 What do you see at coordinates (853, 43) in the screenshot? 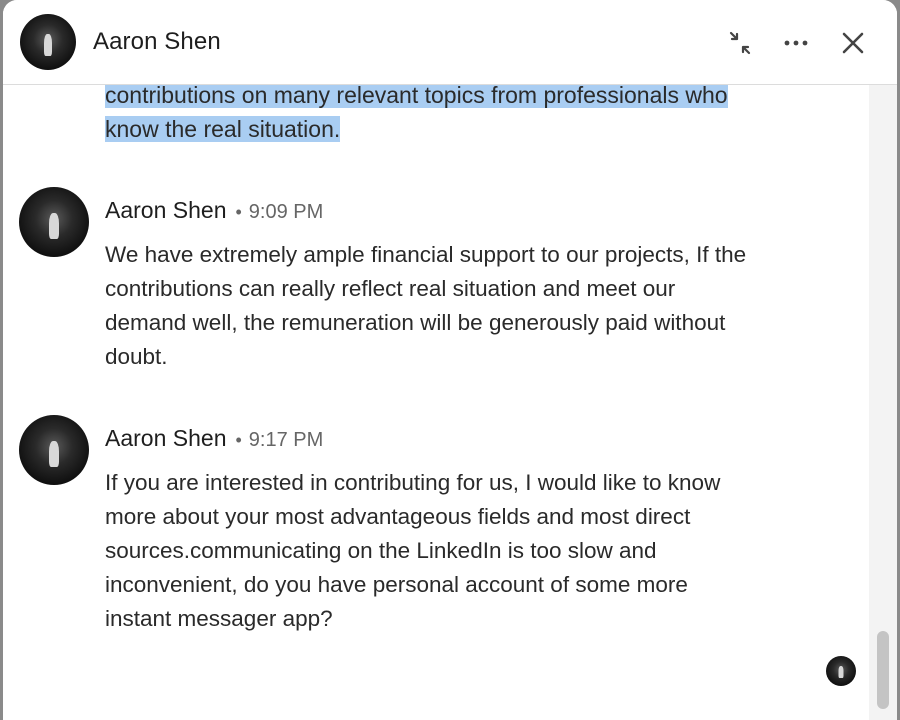
I see `close-icon` at bounding box center [853, 43].